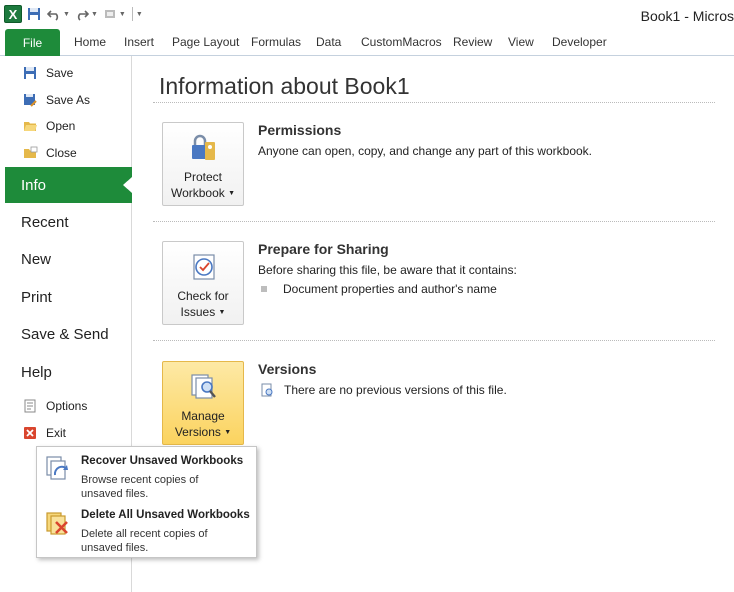 The width and height of the screenshot is (734, 592). What do you see at coordinates (58, 469) in the screenshot?
I see `recover-workbook-icon` at bounding box center [58, 469].